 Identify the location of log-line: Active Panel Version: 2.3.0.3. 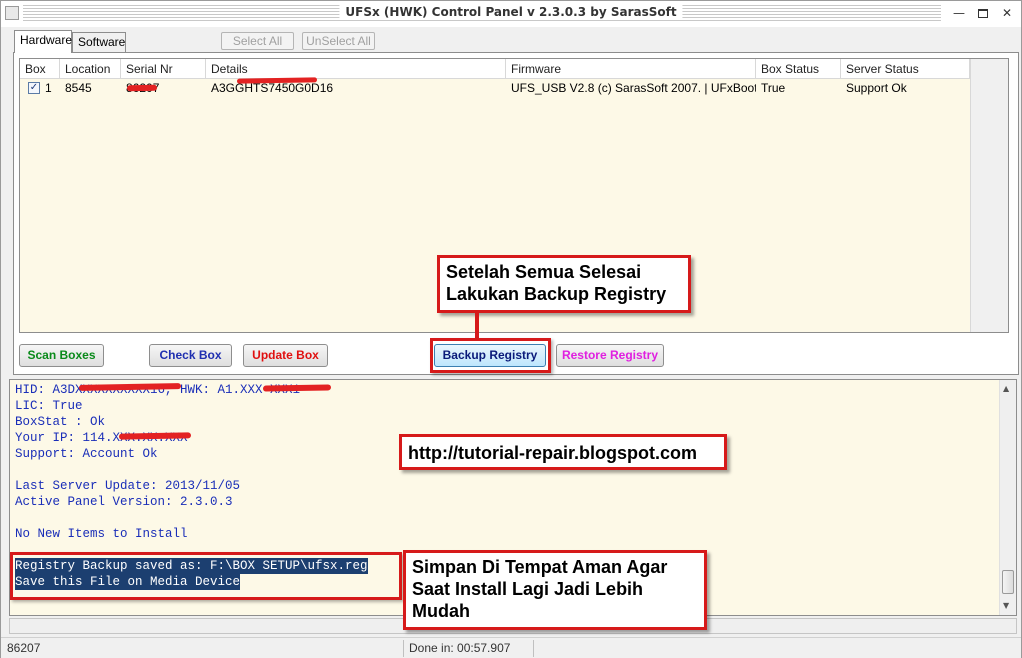
(124, 502).